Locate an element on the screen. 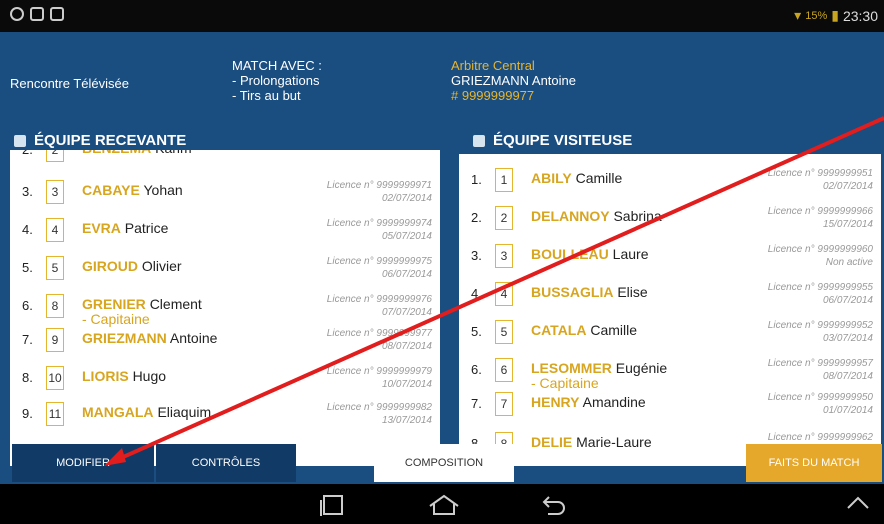 The image size is (884, 524). player-name: DELIE Marie-Laure is located at coordinates (591, 442).